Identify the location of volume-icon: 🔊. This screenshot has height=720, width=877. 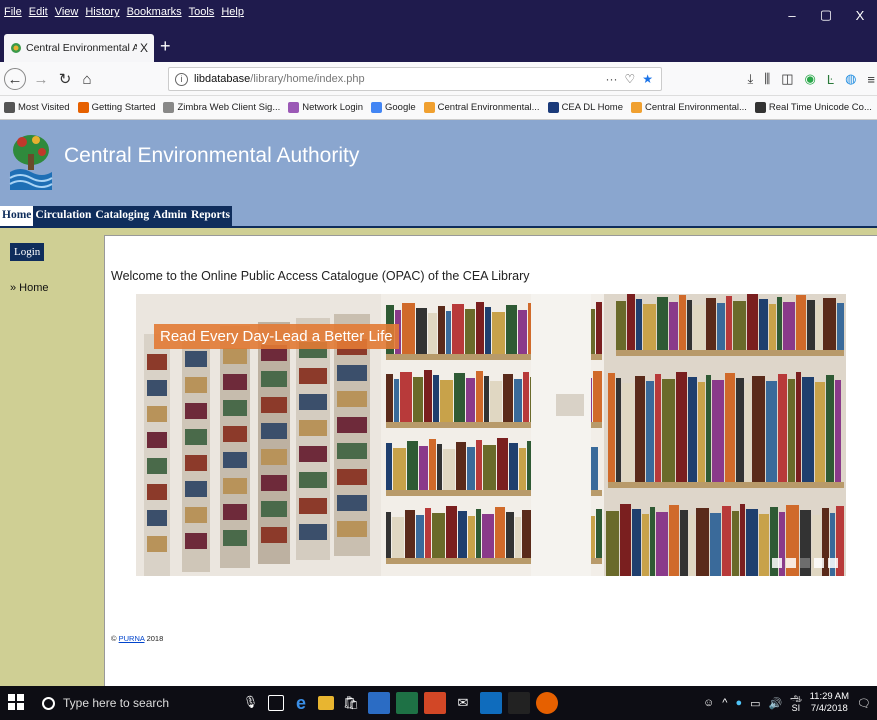
(776, 703).